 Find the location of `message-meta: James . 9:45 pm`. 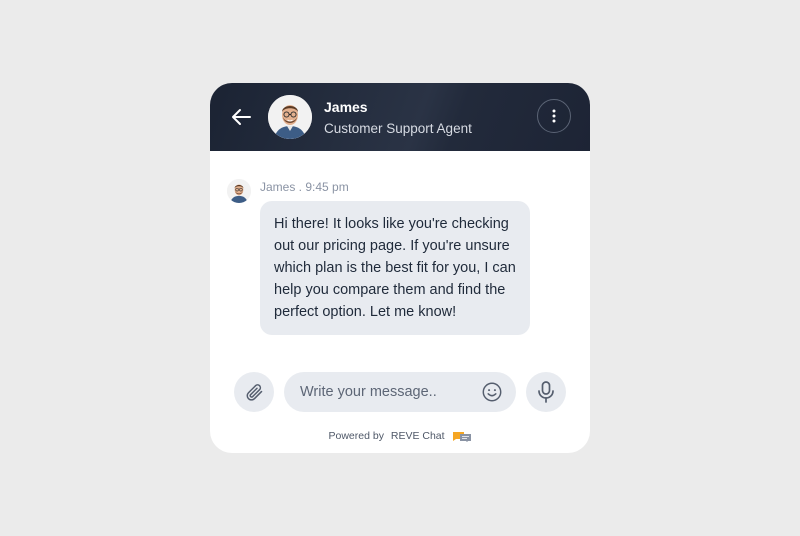

message-meta: James . 9:45 pm is located at coordinates (304, 187).